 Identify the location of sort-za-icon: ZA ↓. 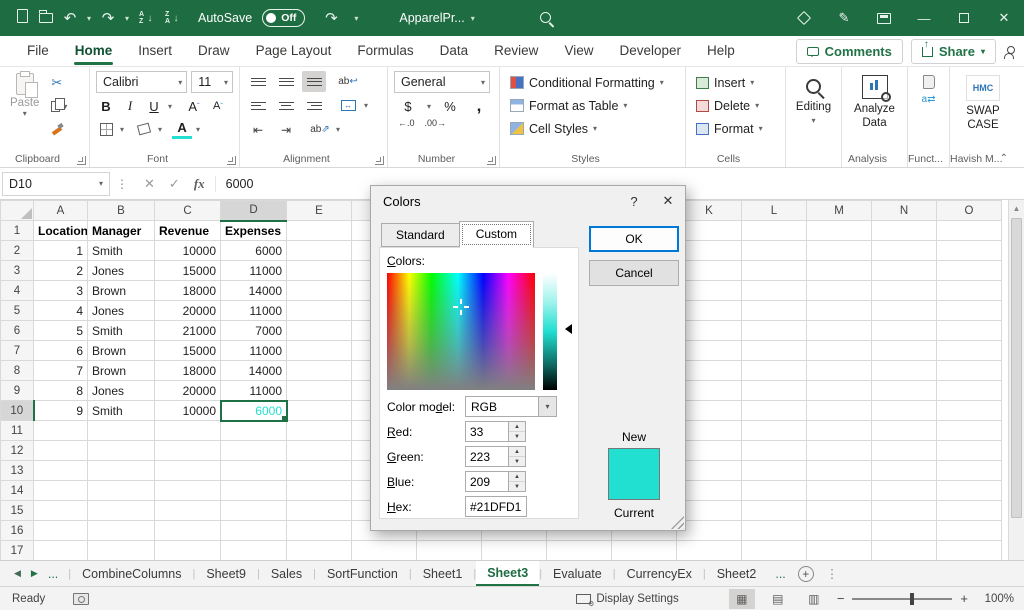
(173, 18).